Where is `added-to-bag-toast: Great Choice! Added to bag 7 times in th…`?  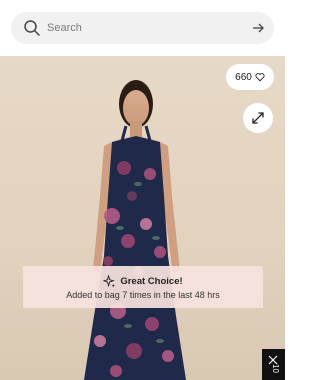 added-to-bag-toast: Great Choice! Added to bag 7 times in th… is located at coordinates (143, 287).